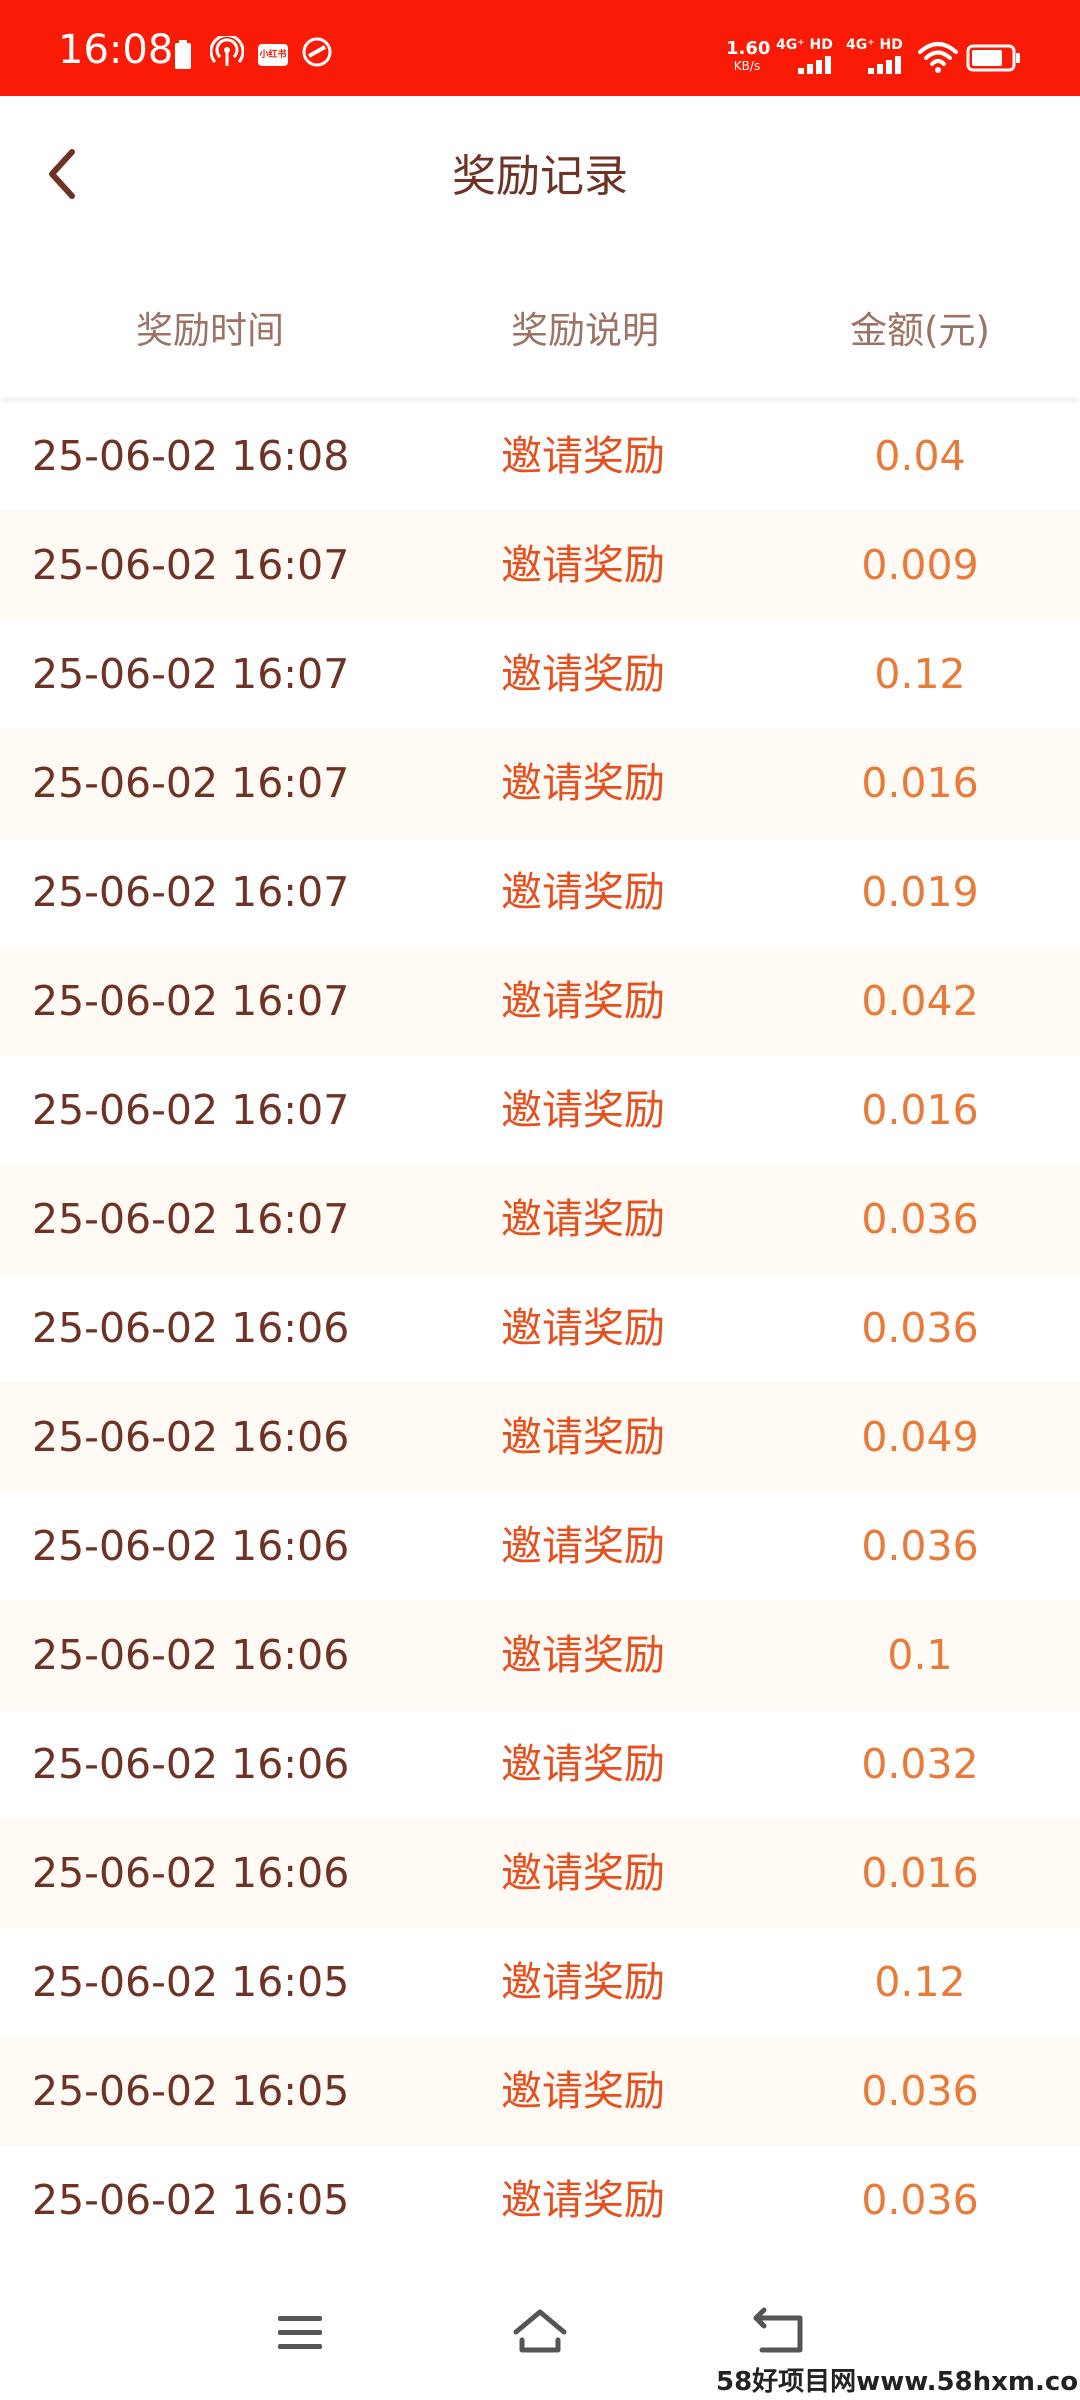  I want to click on sim1-signal: 4G⁺ HD, so click(807, 58).